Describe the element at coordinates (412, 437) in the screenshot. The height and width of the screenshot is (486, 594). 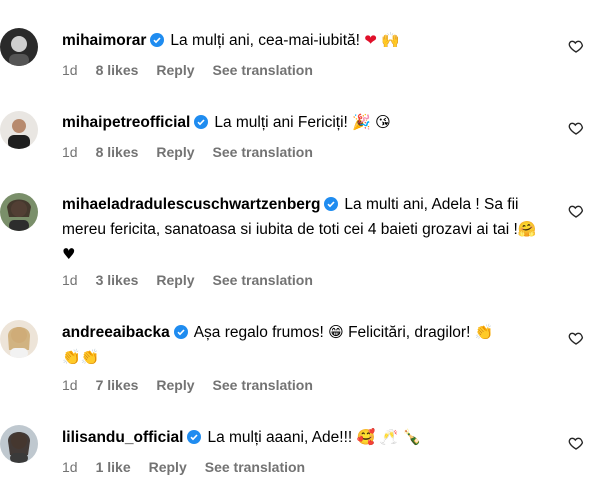
I see `champagne-emoji-icon: 🍾` at that location.